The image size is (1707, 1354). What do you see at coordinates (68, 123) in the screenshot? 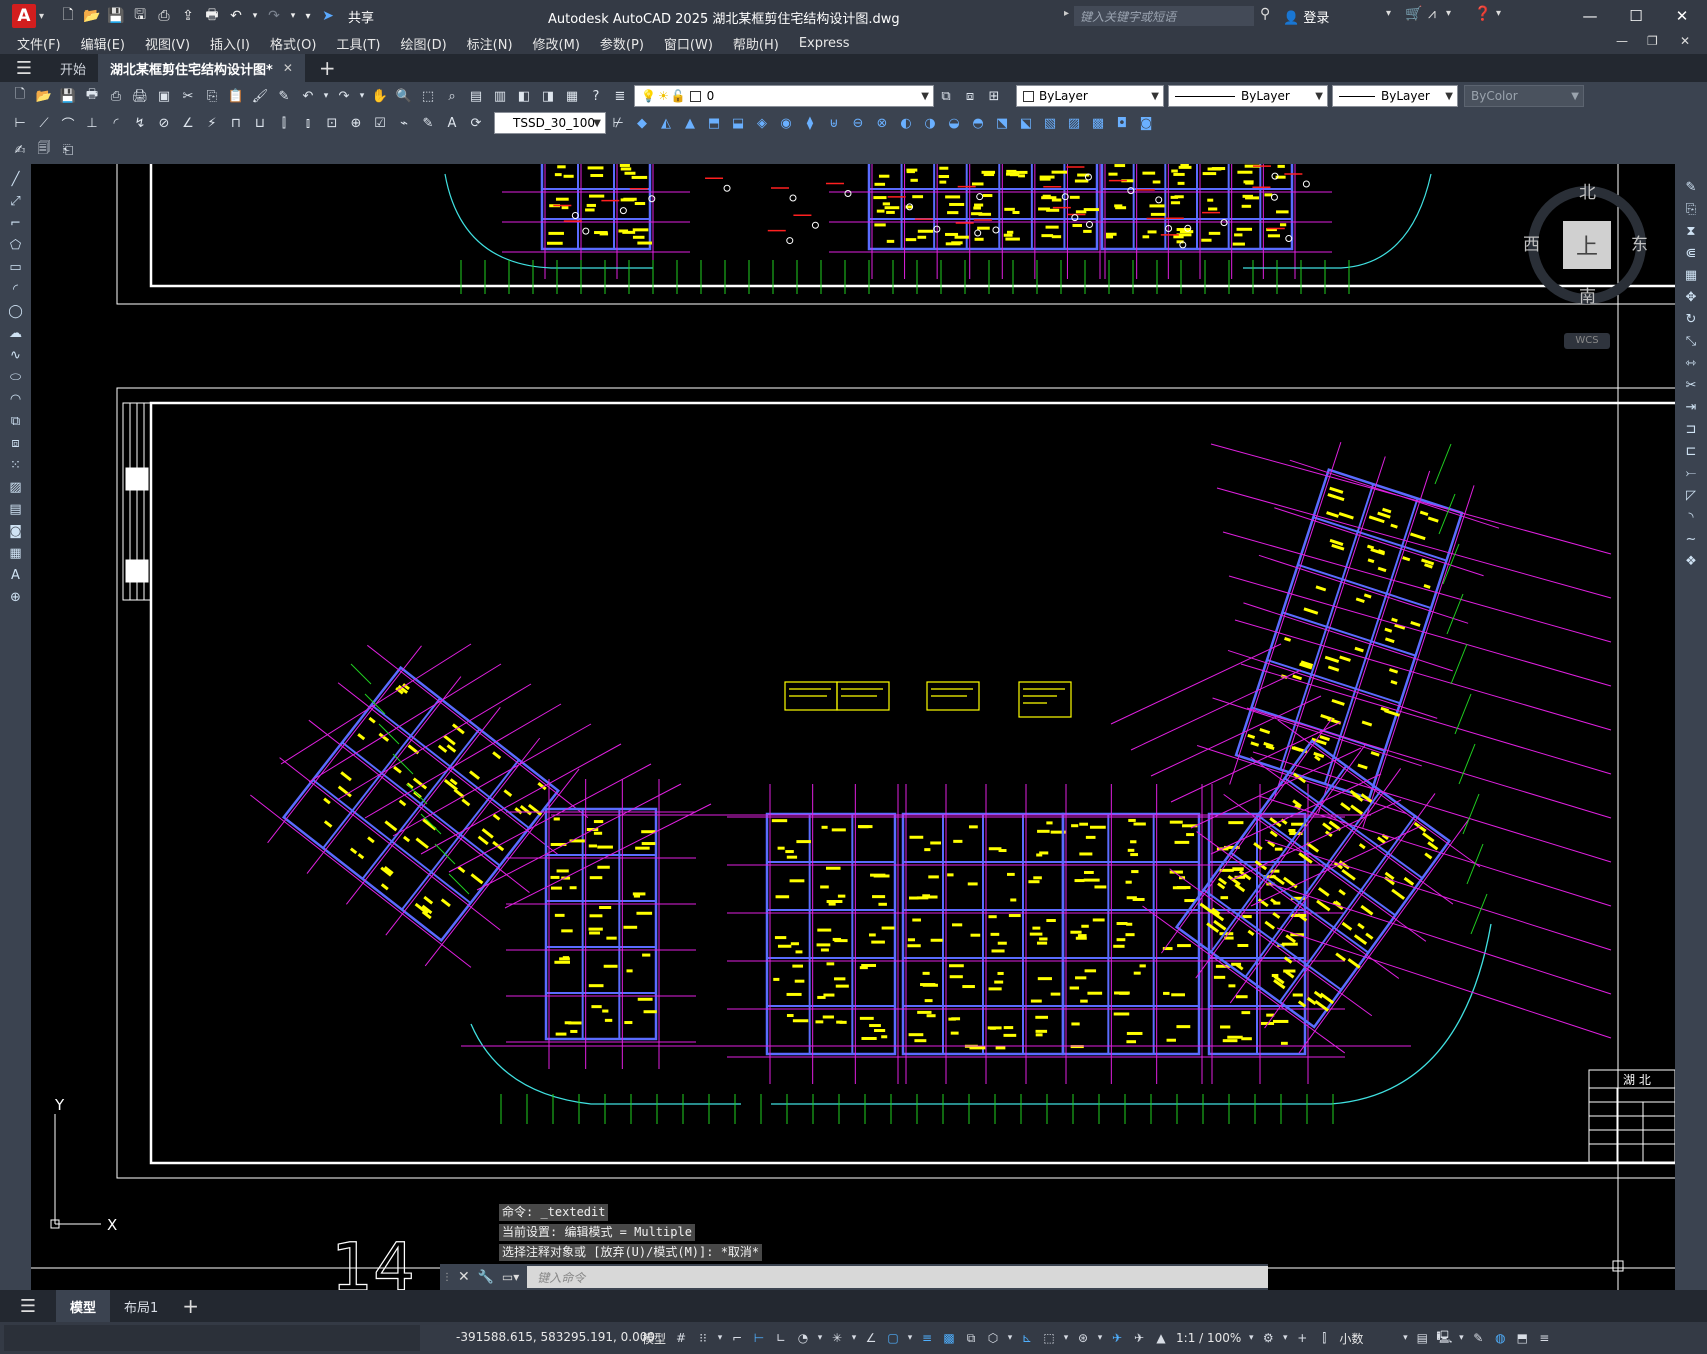
I see `arc-length-icon: ⌒` at bounding box center [68, 123].